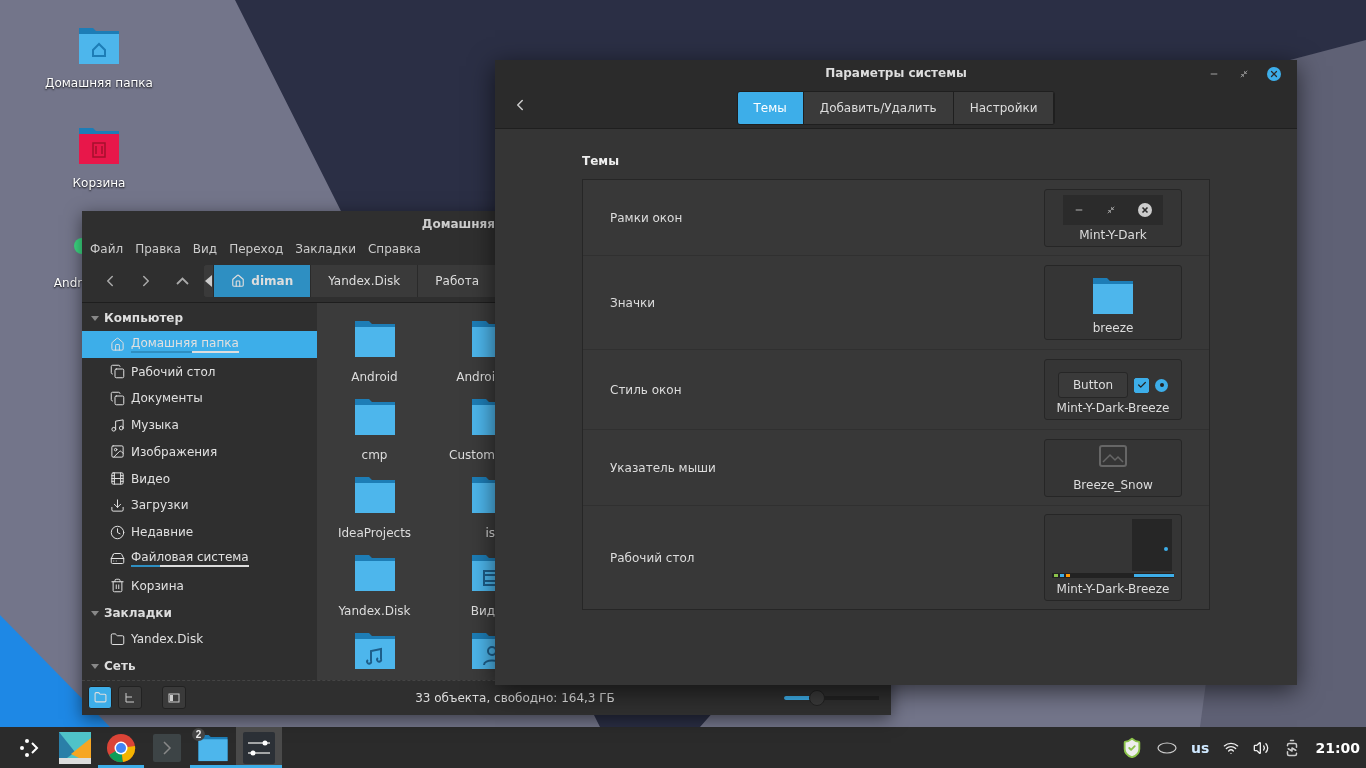 The height and width of the screenshot is (768, 1366). Describe the element at coordinates (878, 108) in the screenshot. I see `tab: Добавить/Удалить` at that location.